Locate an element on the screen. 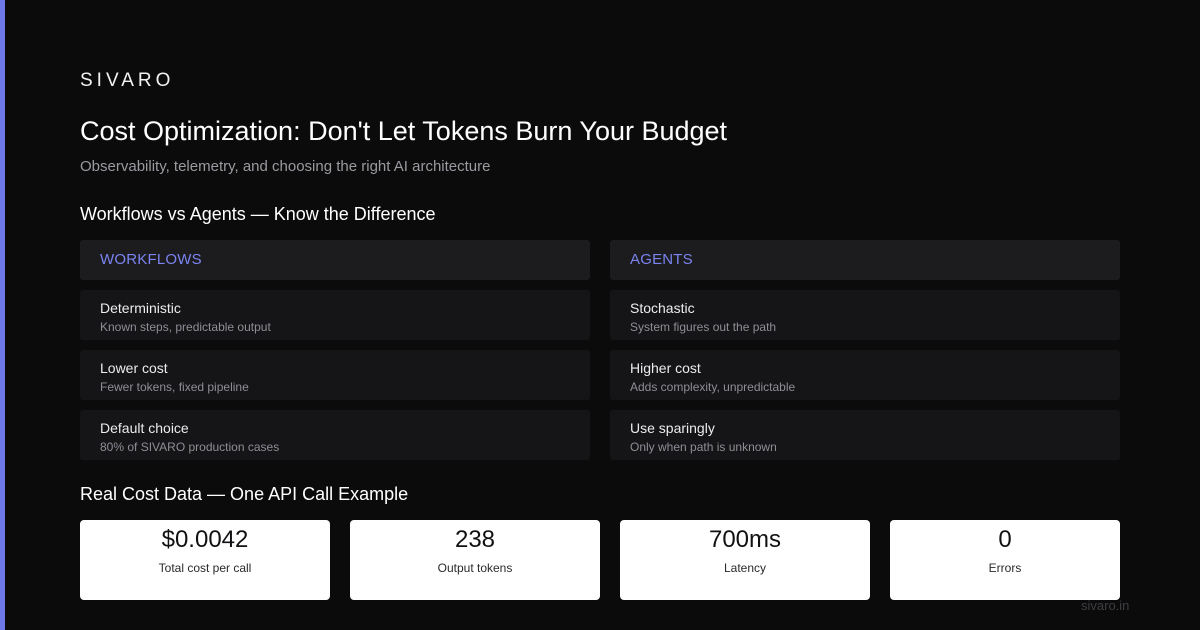 The image size is (1200, 630). agents-item: Stochastic System figures out the path is located at coordinates (865, 315).